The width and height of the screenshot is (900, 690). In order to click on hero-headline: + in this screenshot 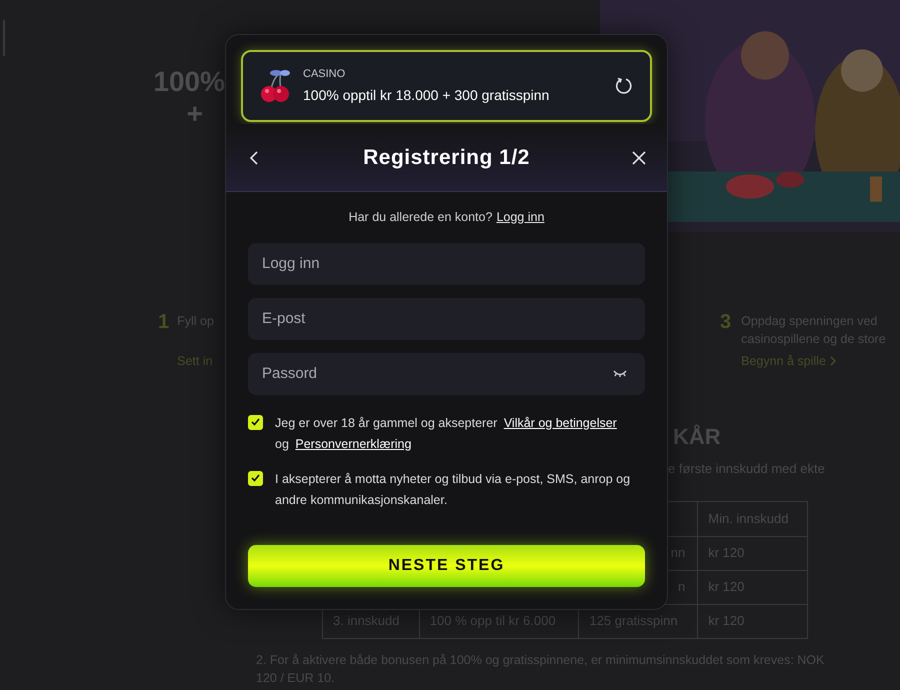, I will do `click(195, 114)`.